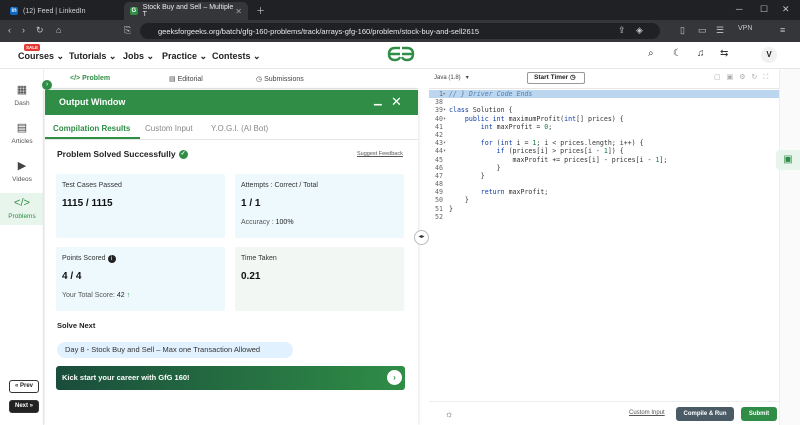  What do you see at coordinates (604, 168) in the screenshot?
I see `code-line: 46 }` at bounding box center [604, 168].